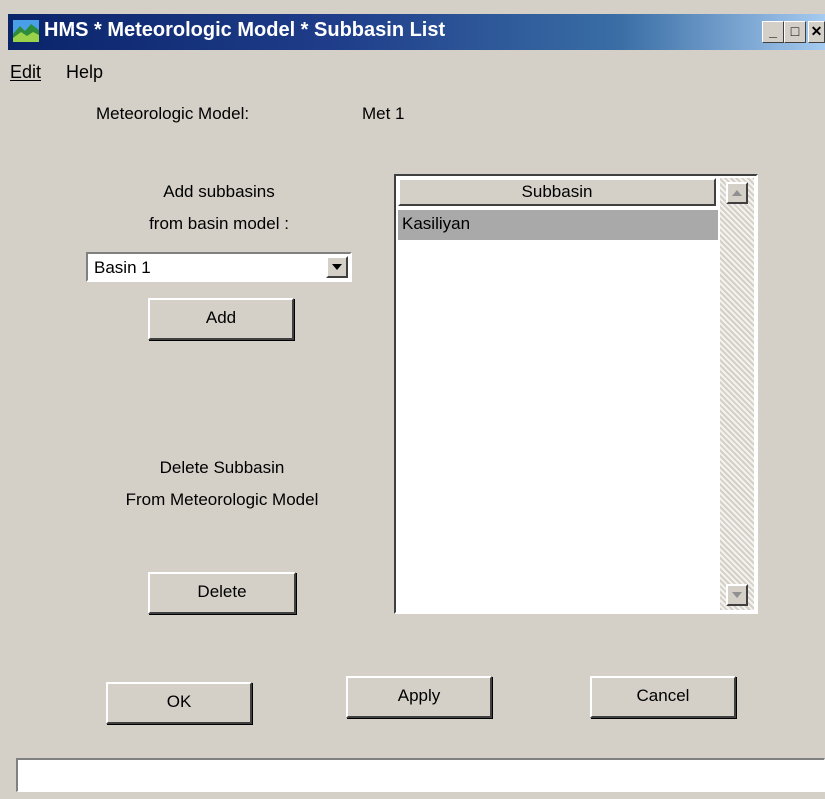 The height and width of the screenshot is (799, 825). I want to click on close-icon: ✕, so click(816, 31).